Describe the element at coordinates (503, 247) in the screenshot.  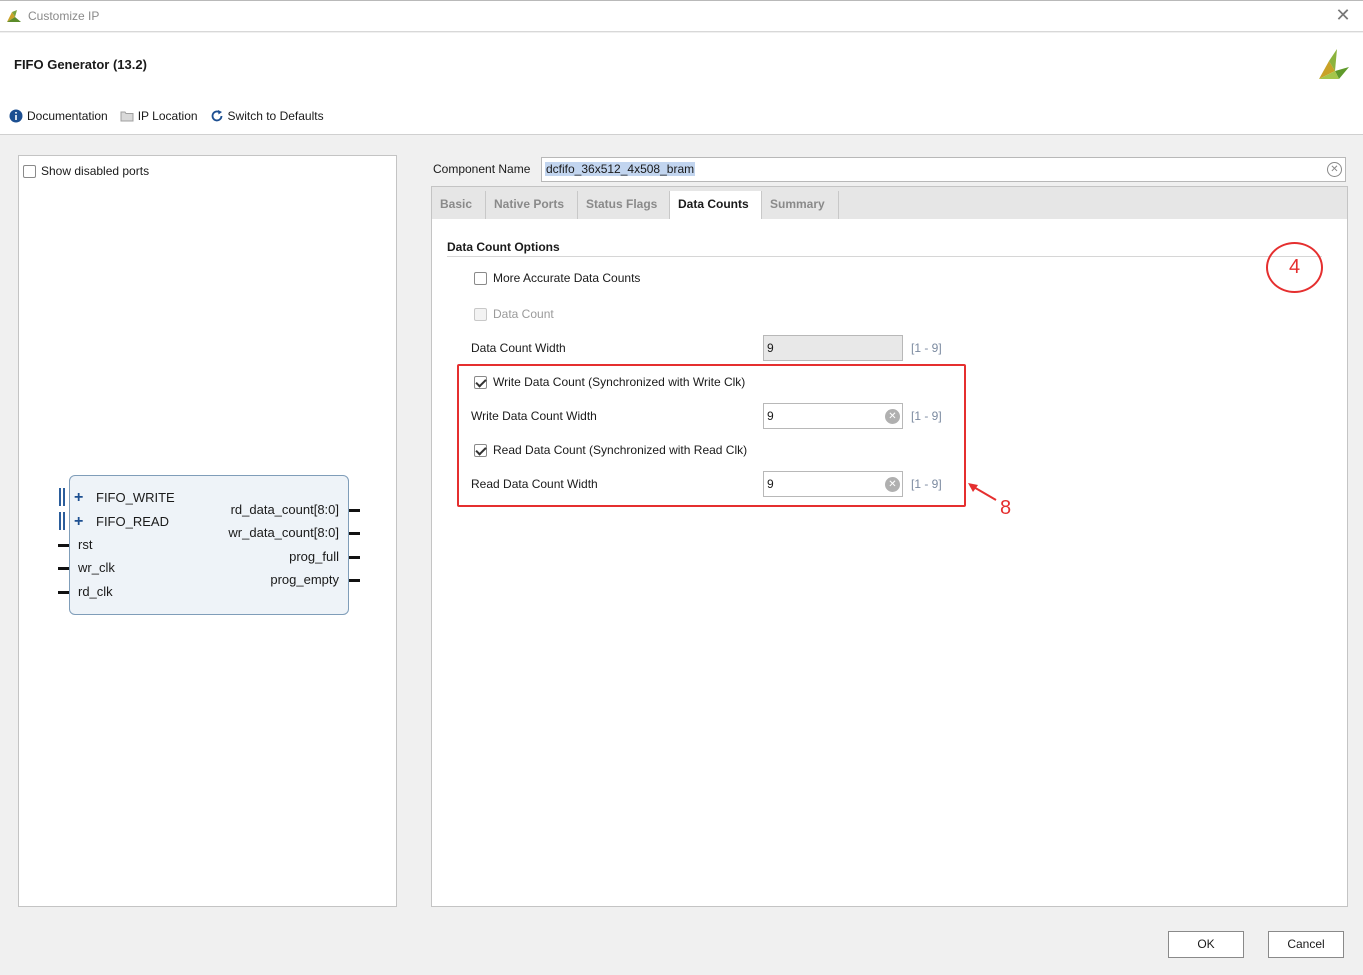
I see `section-title: Data Count Options` at that location.